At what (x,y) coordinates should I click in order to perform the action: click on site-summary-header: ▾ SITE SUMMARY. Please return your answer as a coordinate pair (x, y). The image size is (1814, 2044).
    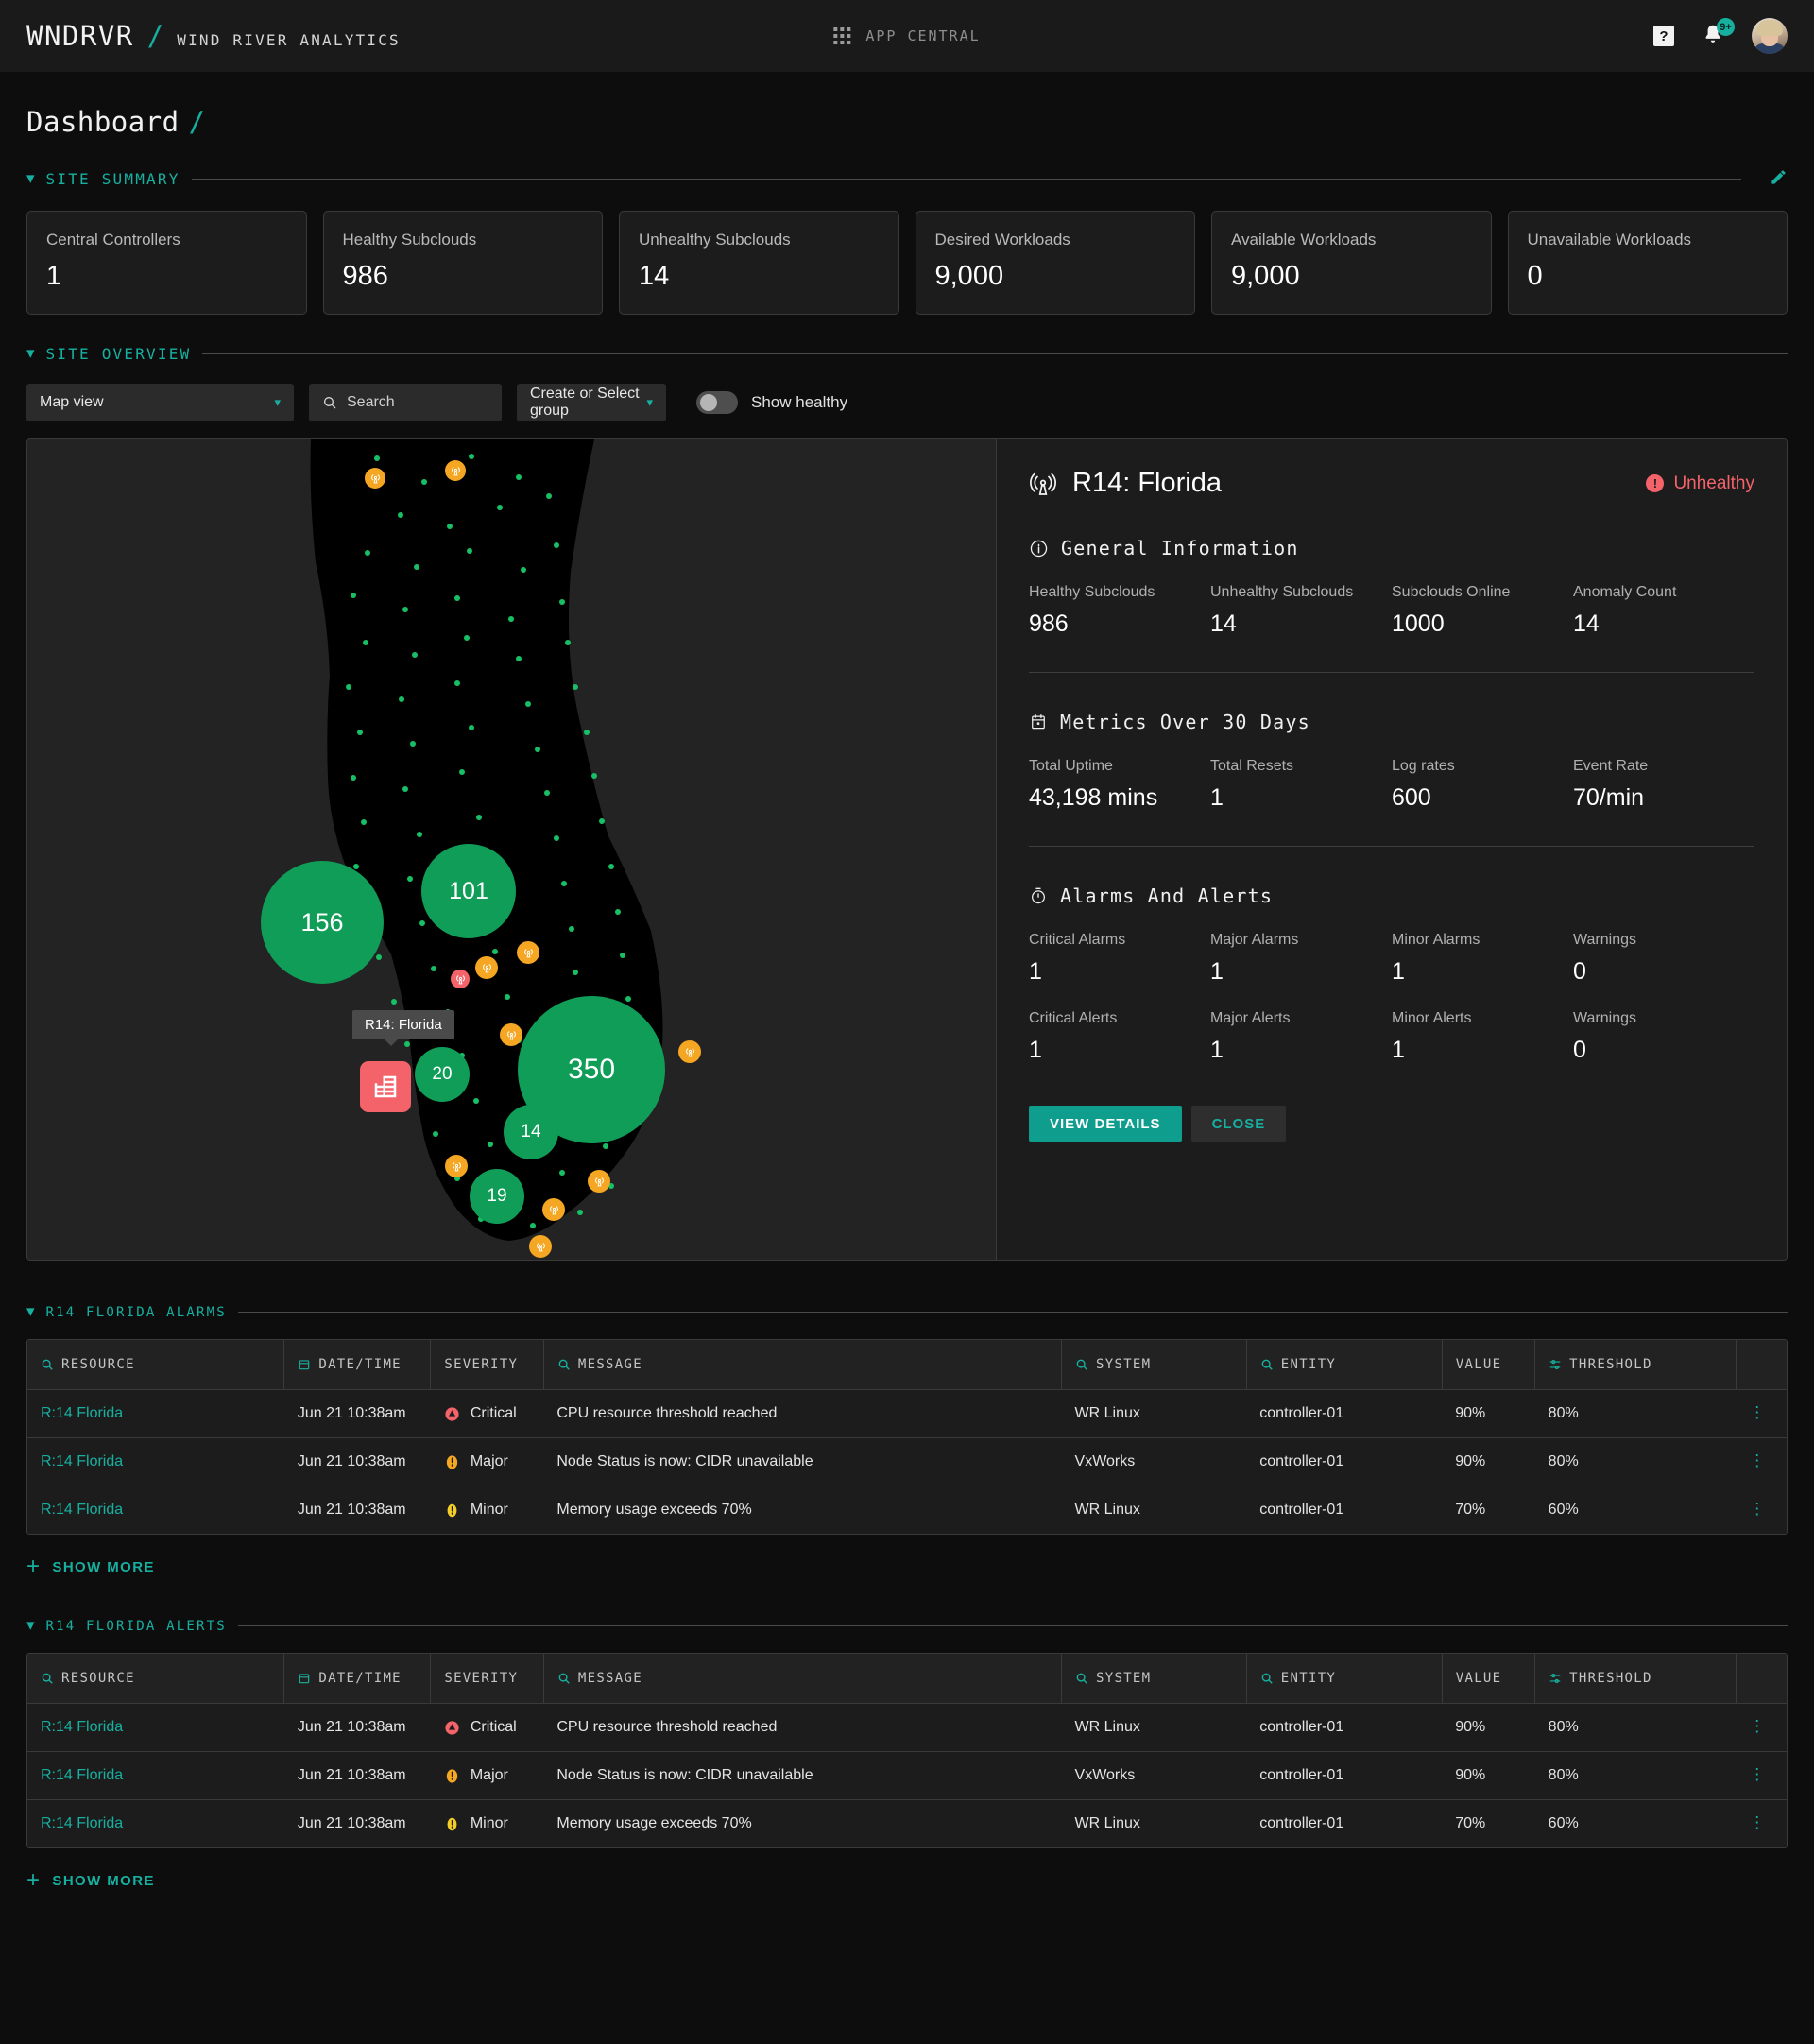
    Looking at the image, I should click on (907, 179).